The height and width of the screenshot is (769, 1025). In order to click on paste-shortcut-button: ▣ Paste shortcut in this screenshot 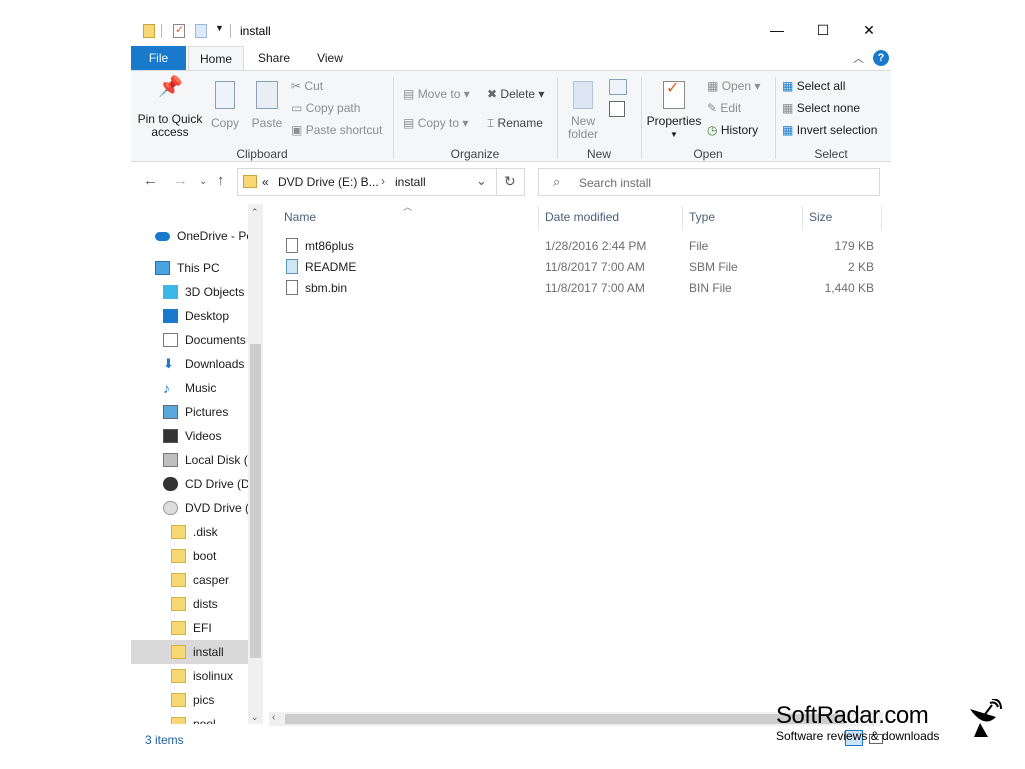, I will do `click(336, 130)`.